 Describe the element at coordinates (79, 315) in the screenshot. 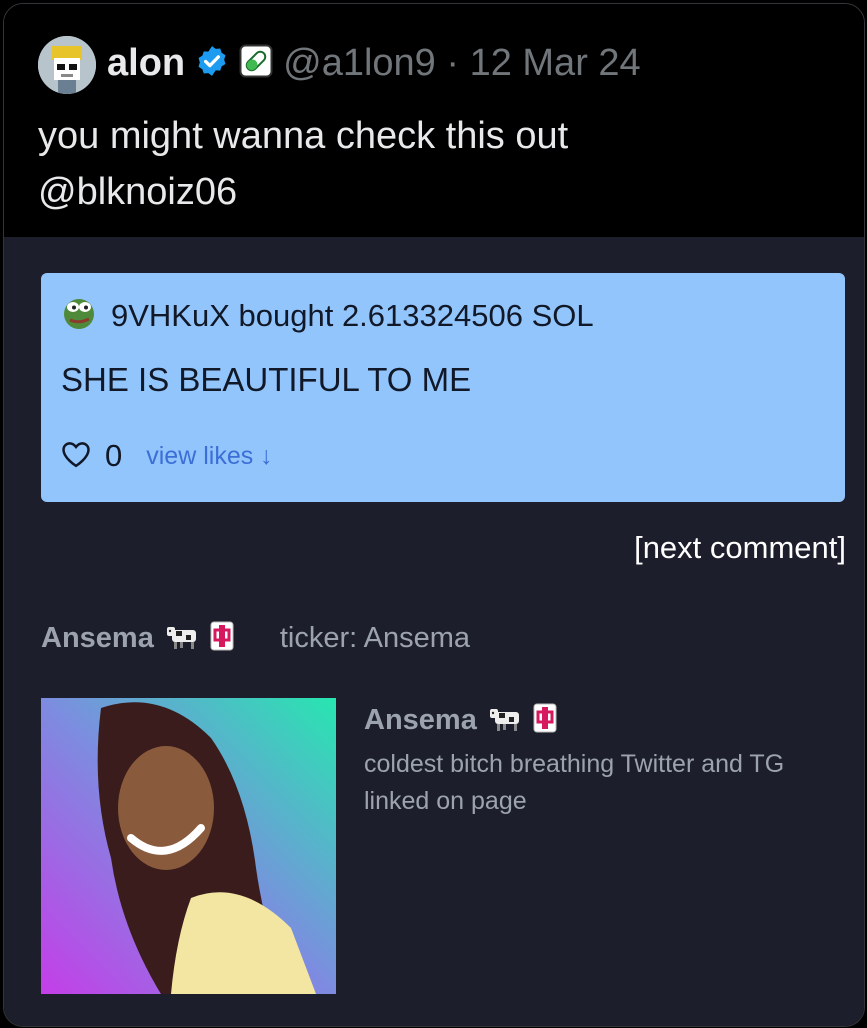

I see `pepe-avatar` at that location.